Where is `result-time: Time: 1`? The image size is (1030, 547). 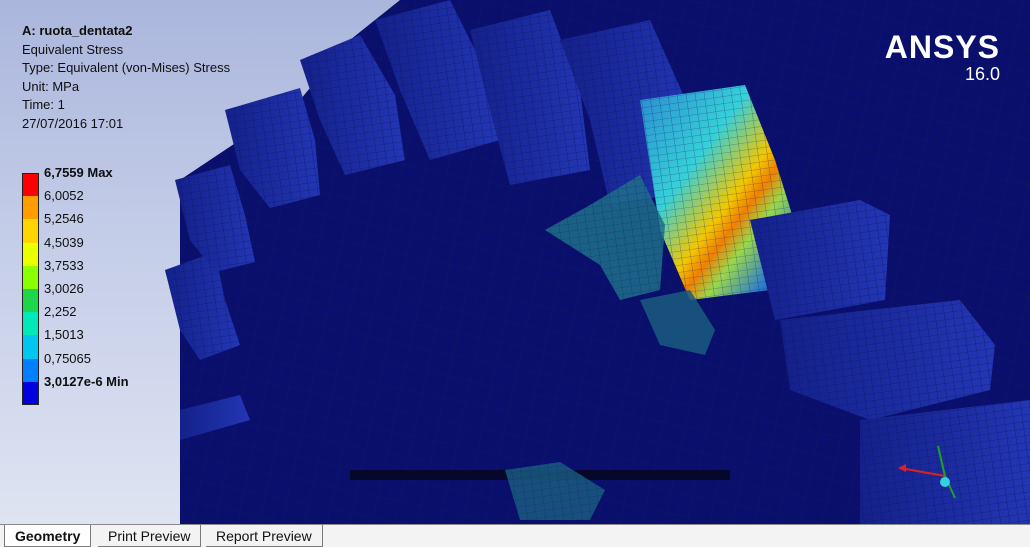 result-time: Time: 1 is located at coordinates (43, 104).